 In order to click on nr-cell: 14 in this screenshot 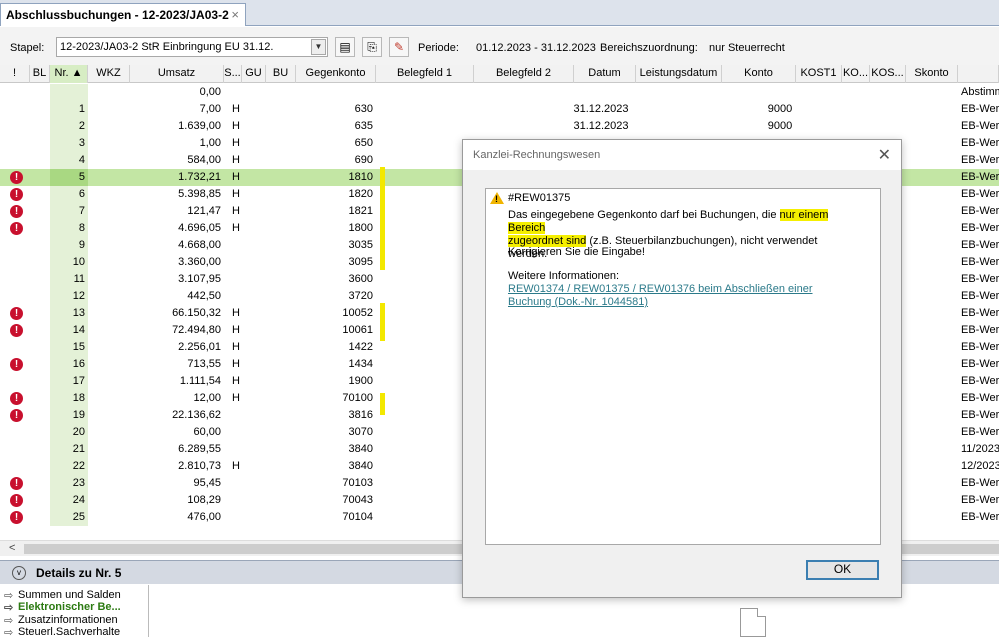, I will do `click(69, 330)`.